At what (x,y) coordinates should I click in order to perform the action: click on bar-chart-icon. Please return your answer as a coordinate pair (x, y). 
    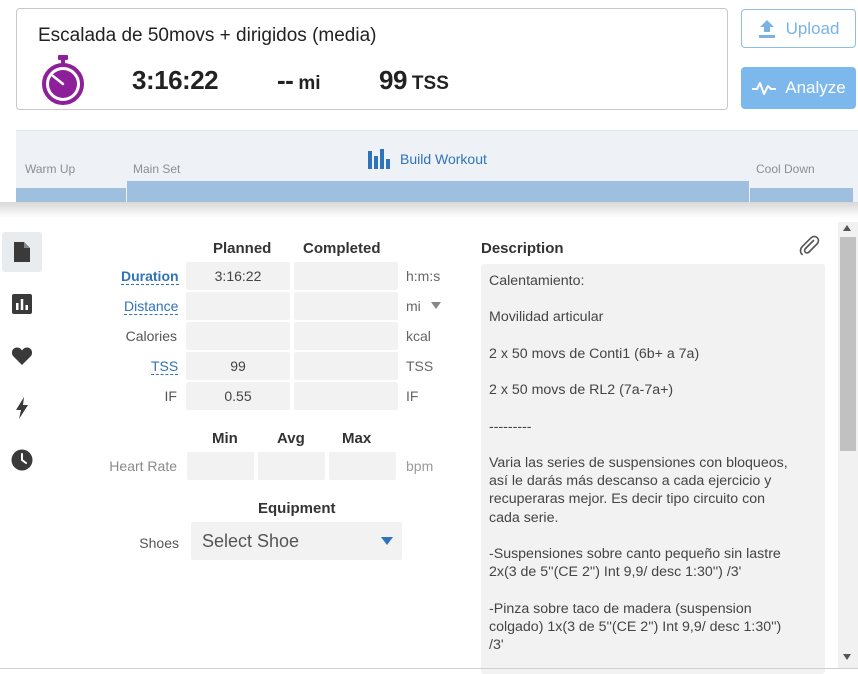
    Looking at the image, I should click on (379, 159).